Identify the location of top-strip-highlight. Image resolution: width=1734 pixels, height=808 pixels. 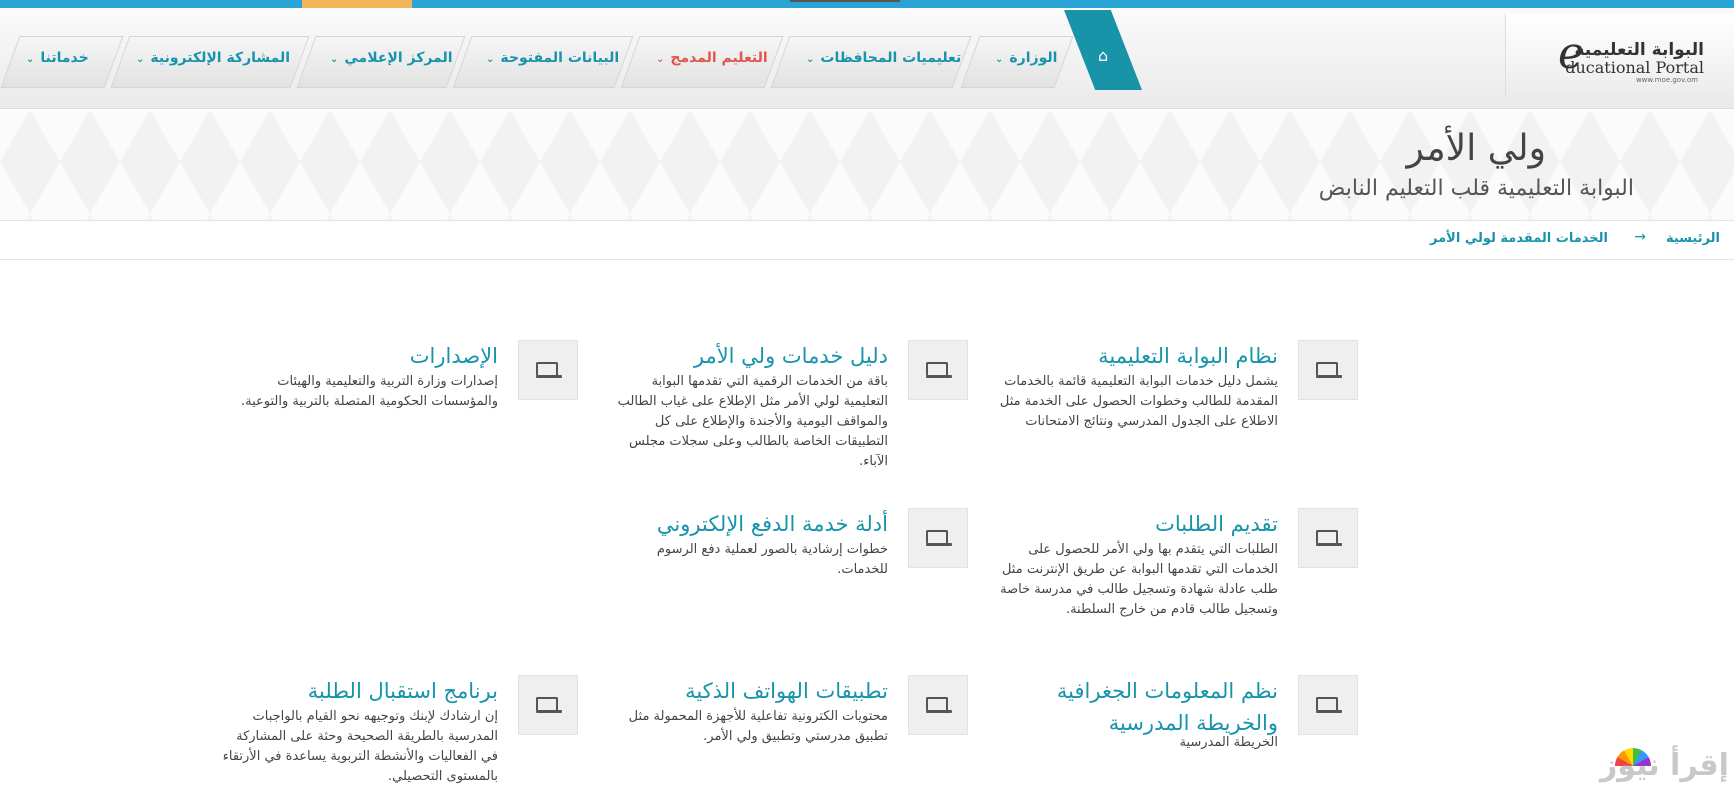
(357, 4).